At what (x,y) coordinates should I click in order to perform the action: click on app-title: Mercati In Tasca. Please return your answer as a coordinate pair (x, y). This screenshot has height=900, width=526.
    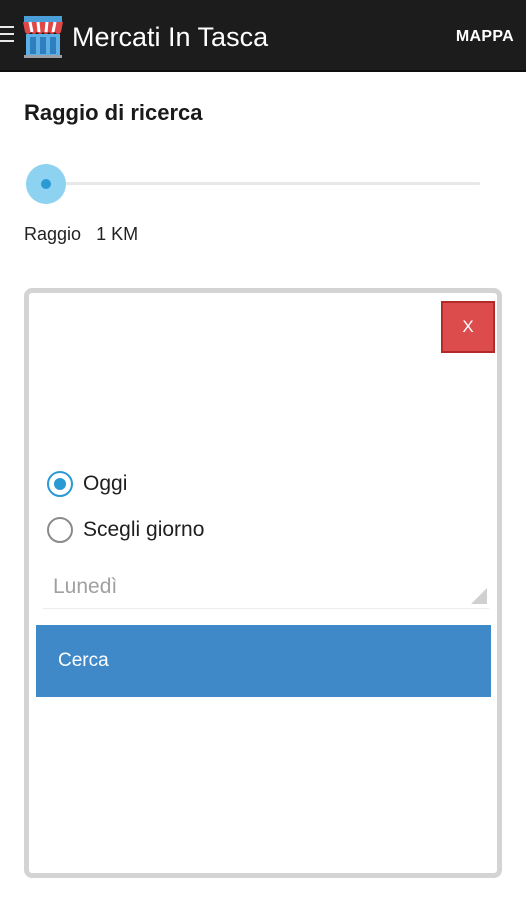
    Looking at the image, I should click on (170, 37).